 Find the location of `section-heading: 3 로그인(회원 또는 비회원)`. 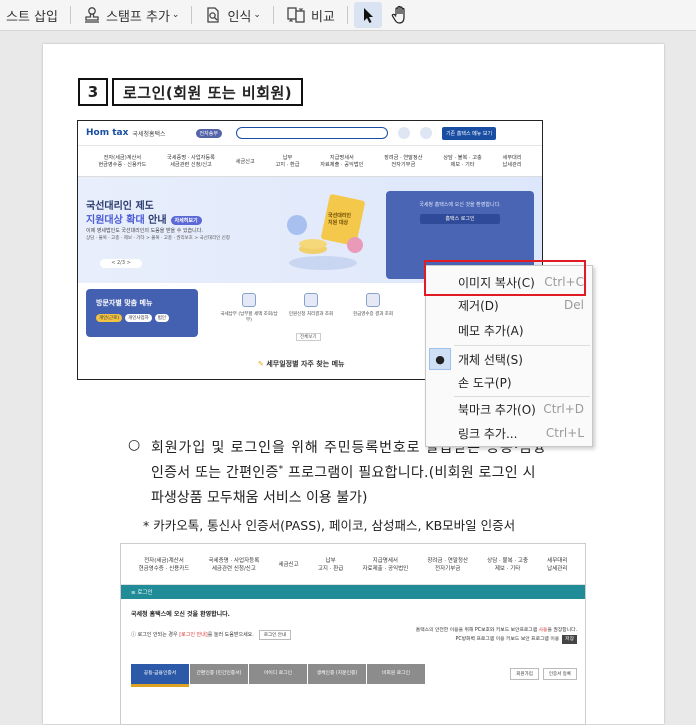

section-heading: 3 로그인(회원 또는 비회원) is located at coordinates (191, 92).